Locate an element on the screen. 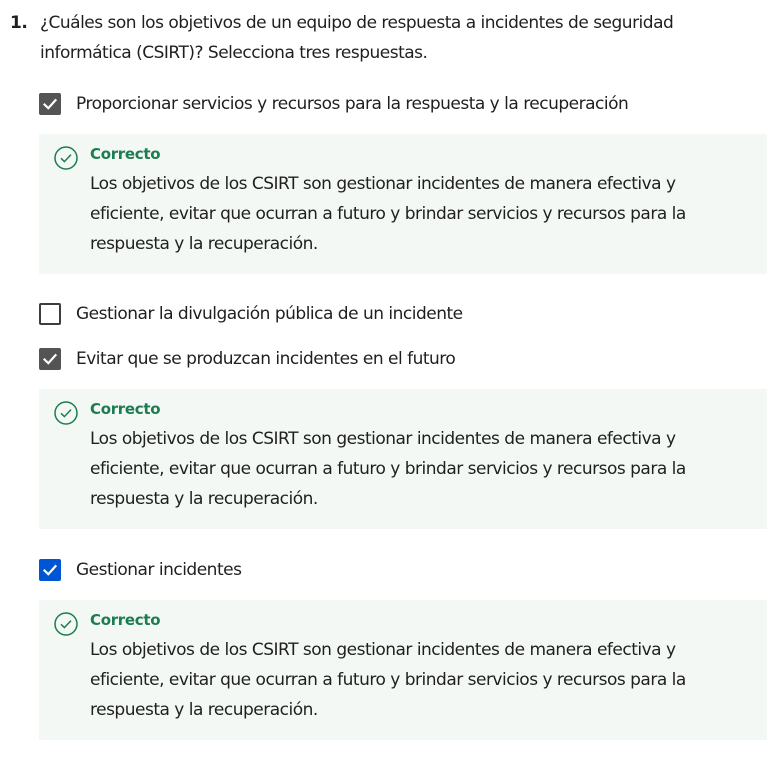  checkbox-unchecked is located at coordinates (50, 314).